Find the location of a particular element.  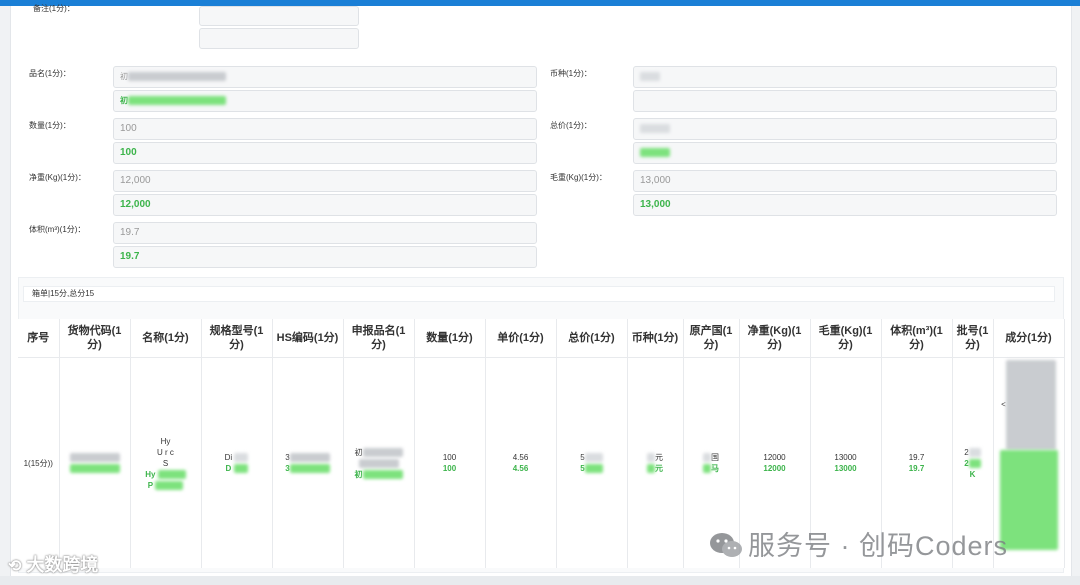

net-weight-field-original: 12,000 is located at coordinates (325, 181).